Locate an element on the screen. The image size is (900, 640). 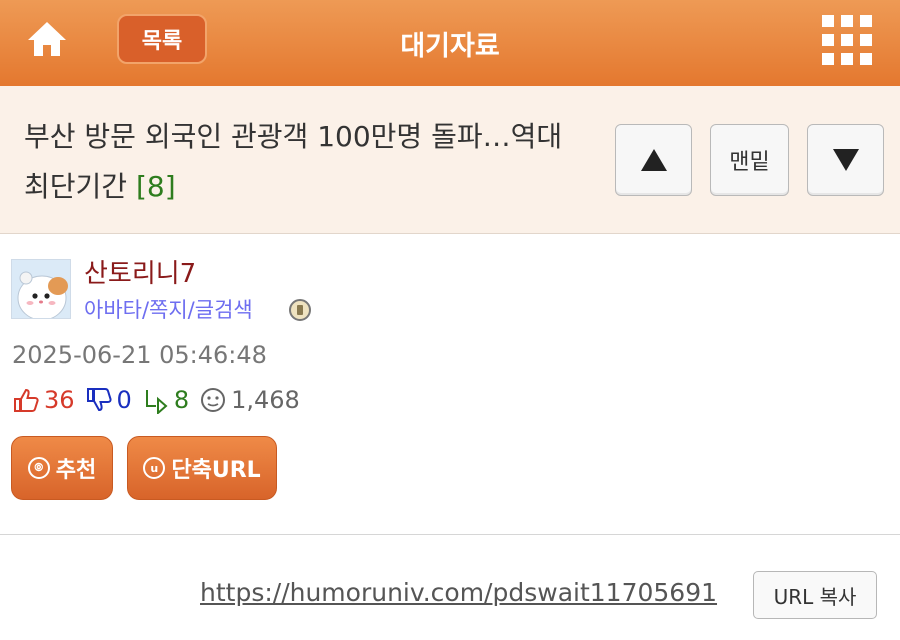
hamster-avatar is located at coordinates (42, 294).